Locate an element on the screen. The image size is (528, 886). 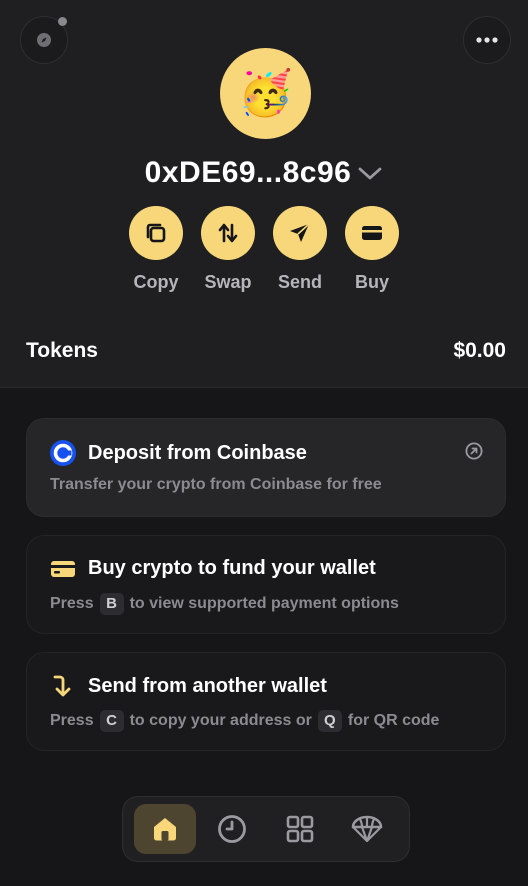
send-wallet-title: Send from another wallet is located at coordinates (207, 685).